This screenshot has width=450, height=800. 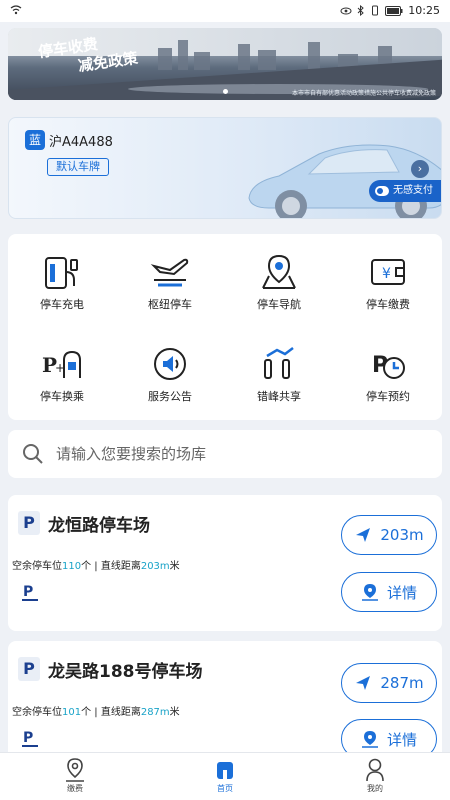 I want to click on service-item-reservation: P 停车预约, so click(x=388, y=369).